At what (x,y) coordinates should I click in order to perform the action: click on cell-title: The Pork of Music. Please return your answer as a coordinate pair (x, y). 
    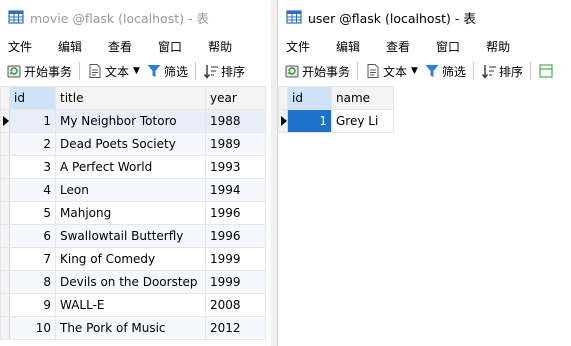
    Looking at the image, I should click on (130, 328).